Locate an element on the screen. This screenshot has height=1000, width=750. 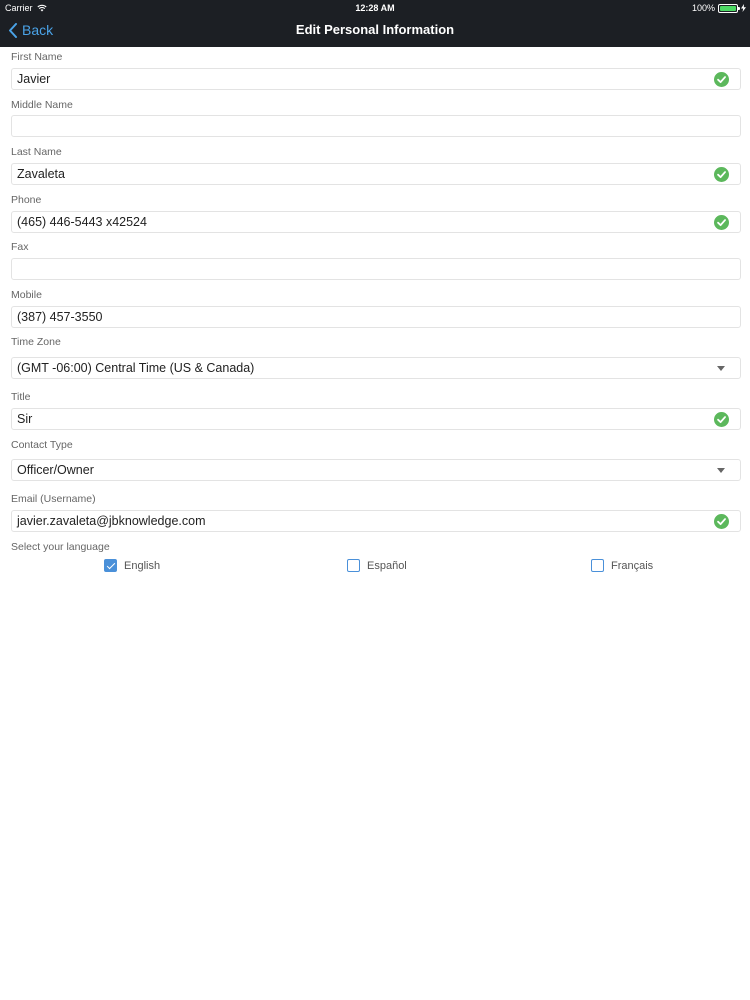
battery-percent: 100% is located at coordinates (703, 8).